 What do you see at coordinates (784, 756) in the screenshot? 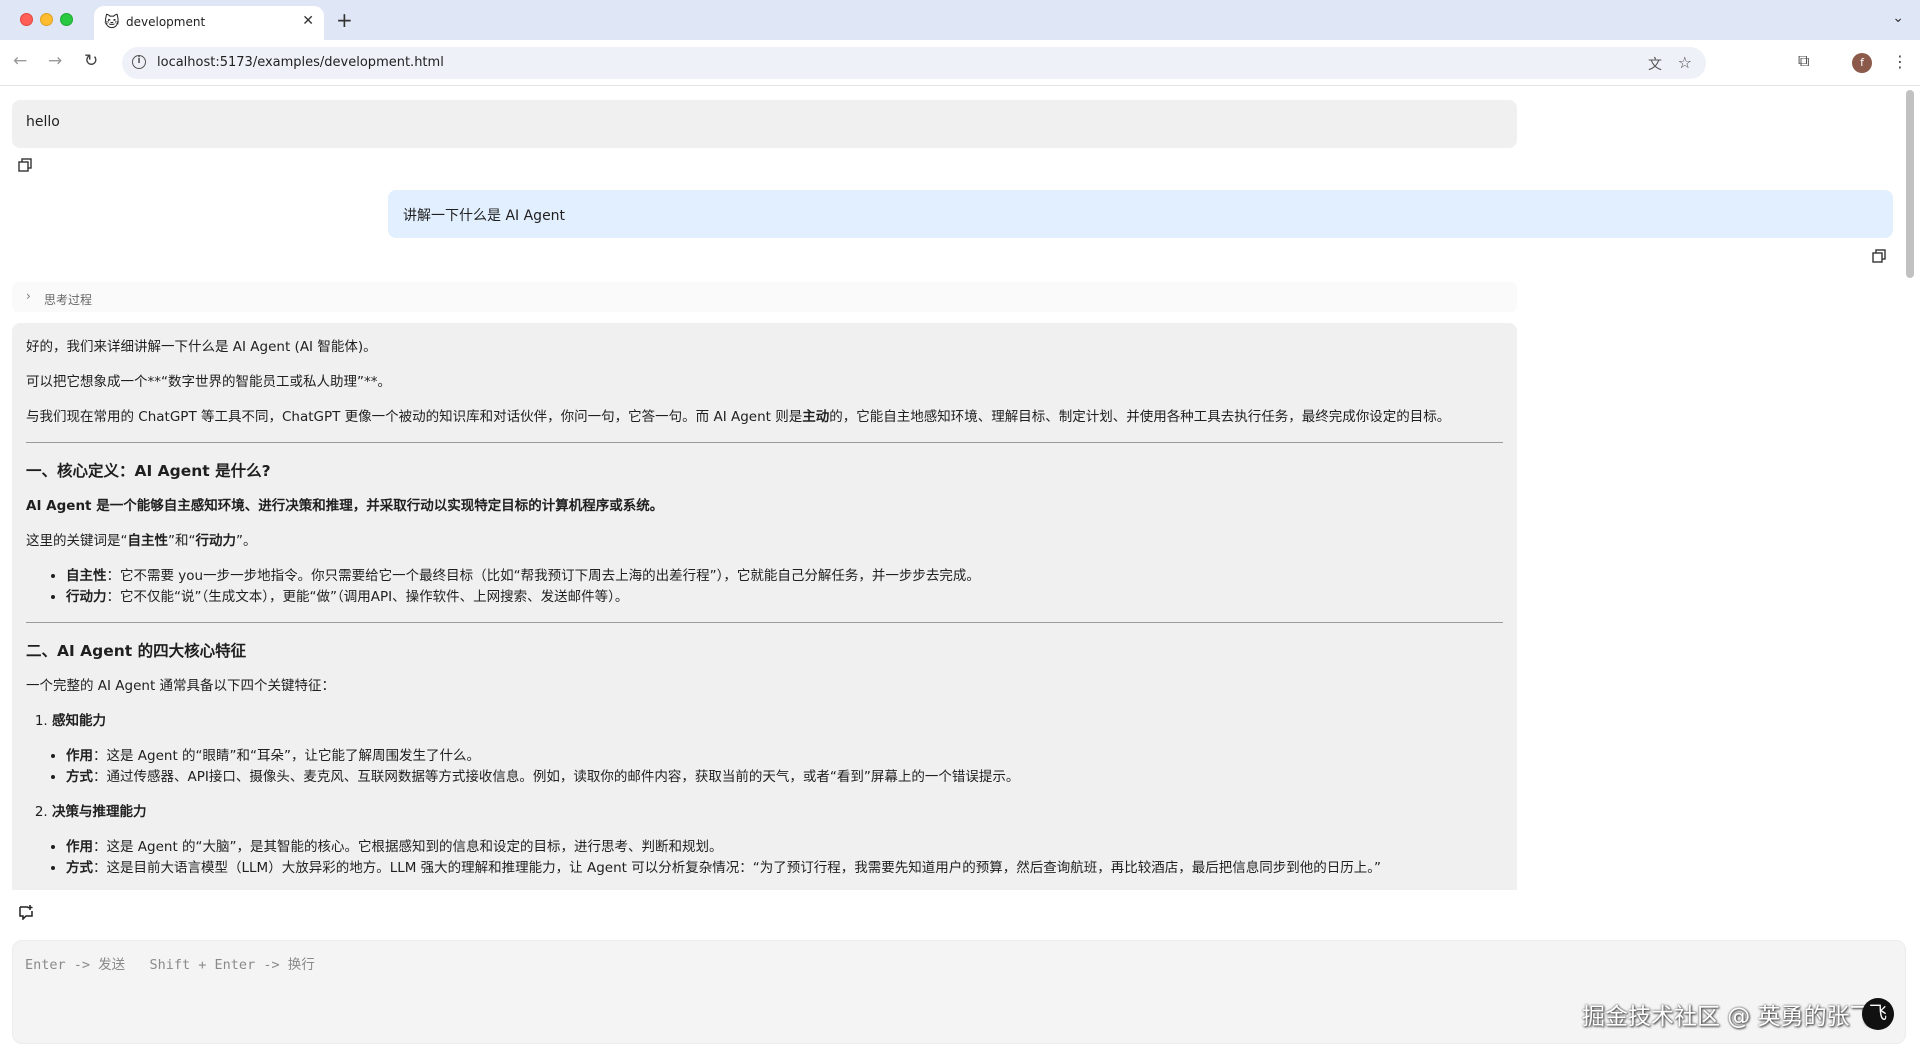
I see `list-item: 作用：这是 Agent 的“眼睛”和“耳朵”，让它能了解周围发生了什么。` at bounding box center [784, 756].